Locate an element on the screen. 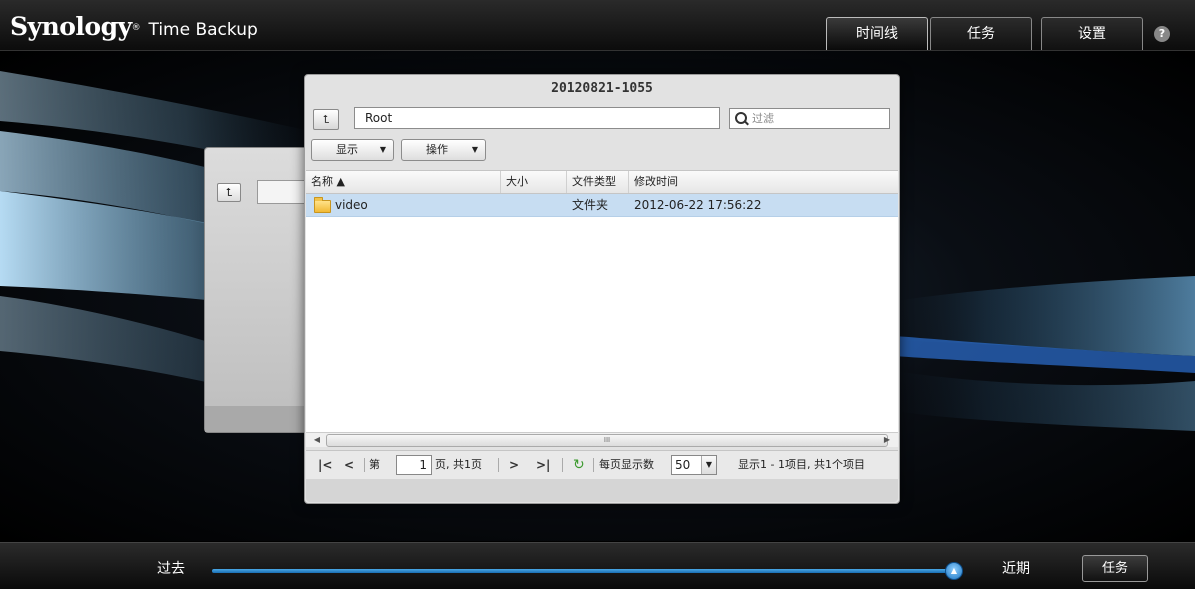 The height and width of the screenshot is (589, 1195). cell-type: 文件夹 is located at coordinates (590, 205).